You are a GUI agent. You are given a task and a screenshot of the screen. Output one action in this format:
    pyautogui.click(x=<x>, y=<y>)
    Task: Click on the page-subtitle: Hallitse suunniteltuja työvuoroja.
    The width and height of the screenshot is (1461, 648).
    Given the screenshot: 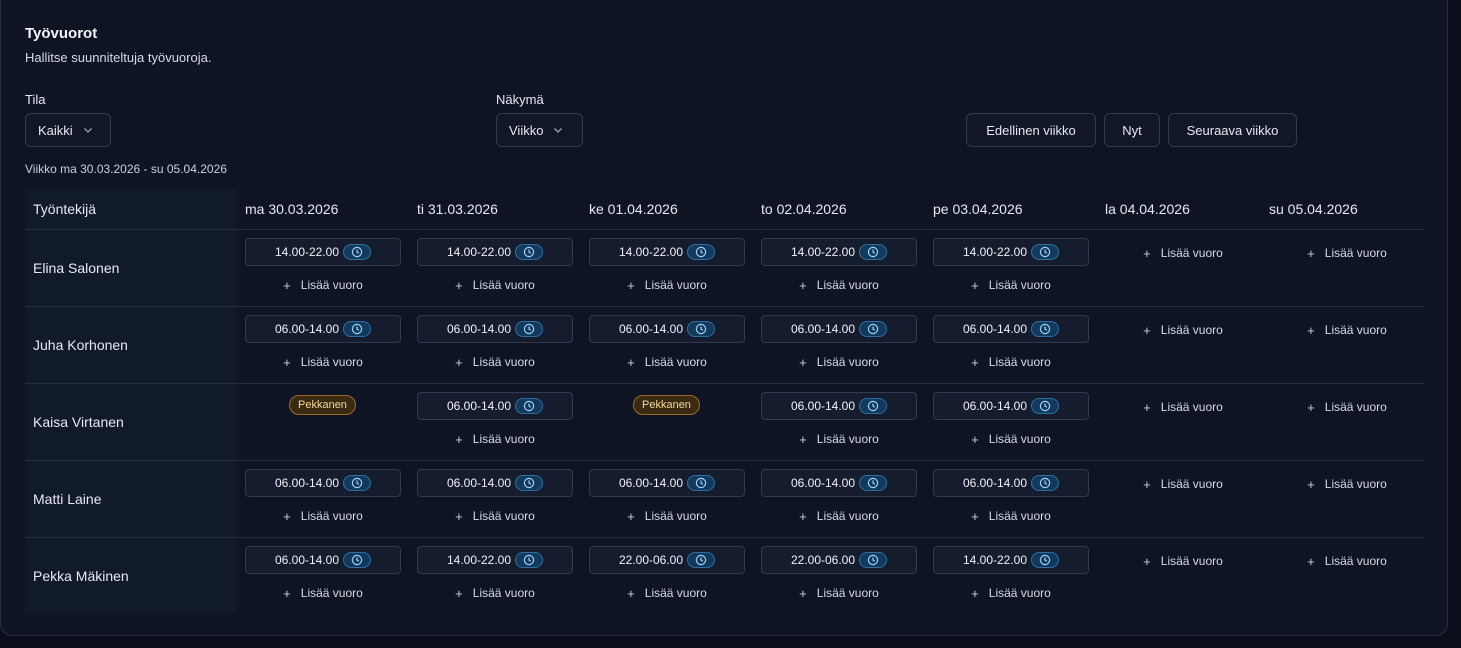 What is the action you would take?
    pyautogui.click(x=118, y=57)
    